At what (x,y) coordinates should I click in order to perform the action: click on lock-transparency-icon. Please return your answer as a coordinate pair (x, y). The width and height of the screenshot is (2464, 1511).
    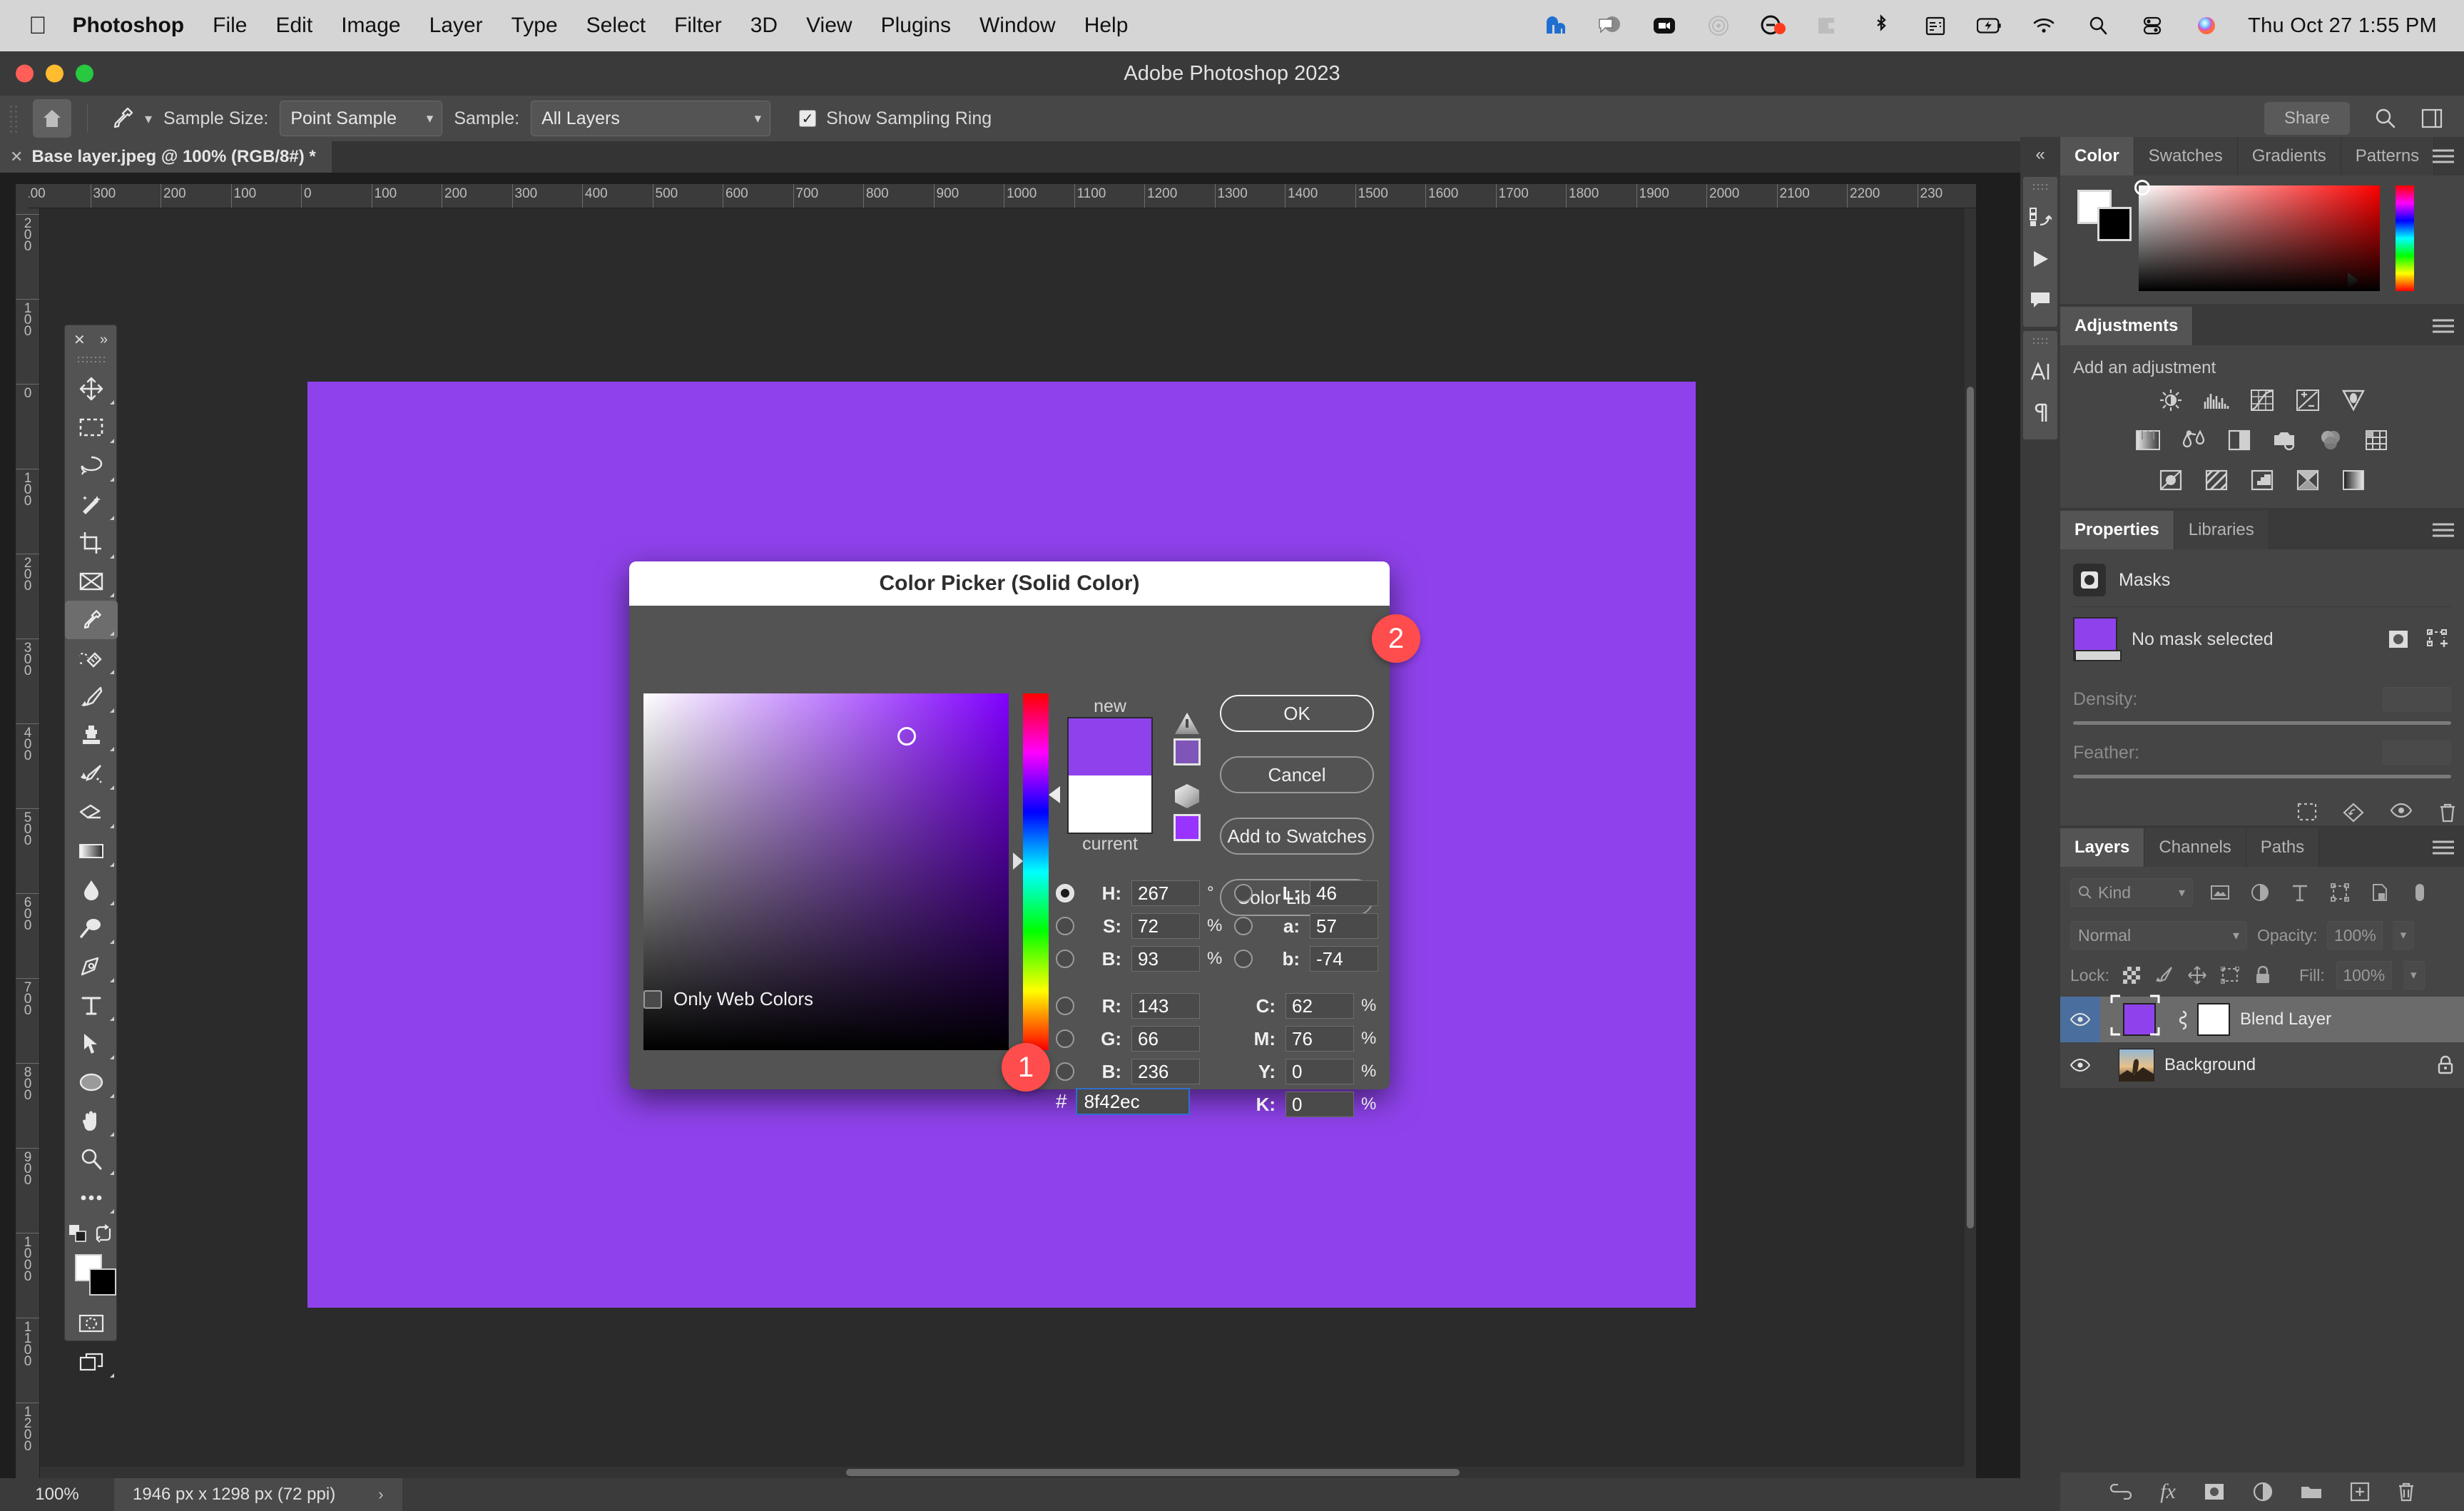
    Looking at the image, I should click on (2131, 975).